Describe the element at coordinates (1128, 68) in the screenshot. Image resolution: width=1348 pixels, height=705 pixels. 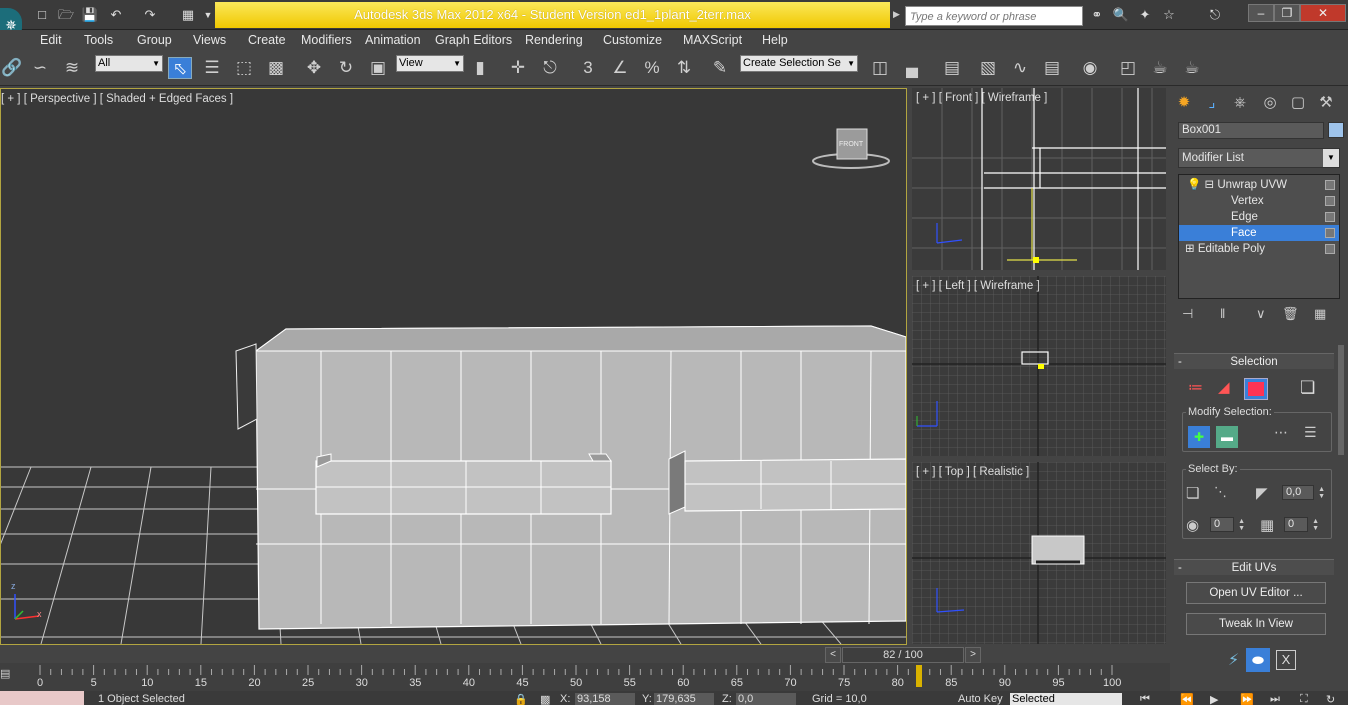
I see `render-setup-icon: ◰` at that location.